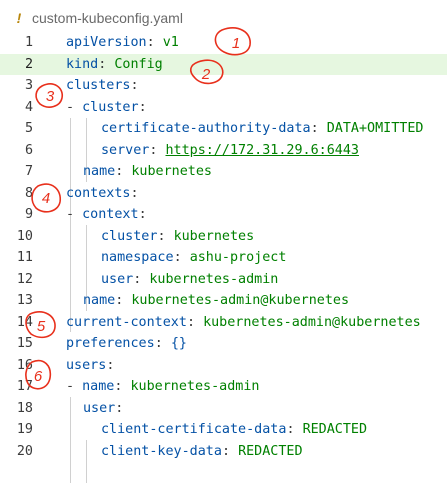  I want to click on code-line: 13 name: kubernetes-admin@kubernetes, so click(223, 301).